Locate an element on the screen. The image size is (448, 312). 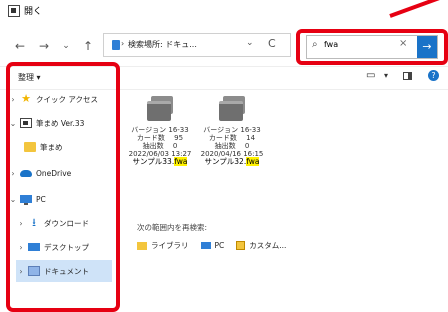
location-icon is located at coordinates (116, 45).